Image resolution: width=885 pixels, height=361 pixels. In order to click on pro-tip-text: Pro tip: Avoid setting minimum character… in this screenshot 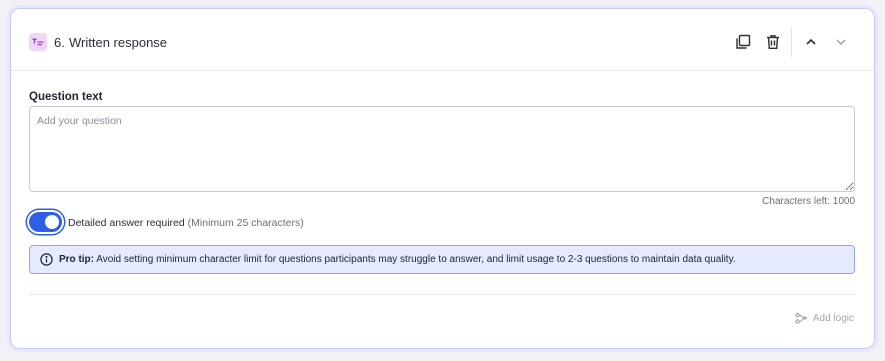, I will do `click(397, 259)`.